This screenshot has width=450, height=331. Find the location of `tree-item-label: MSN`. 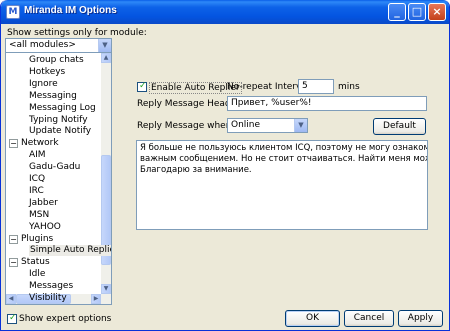

tree-item-label: MSN is located at coordinates (39, 214).